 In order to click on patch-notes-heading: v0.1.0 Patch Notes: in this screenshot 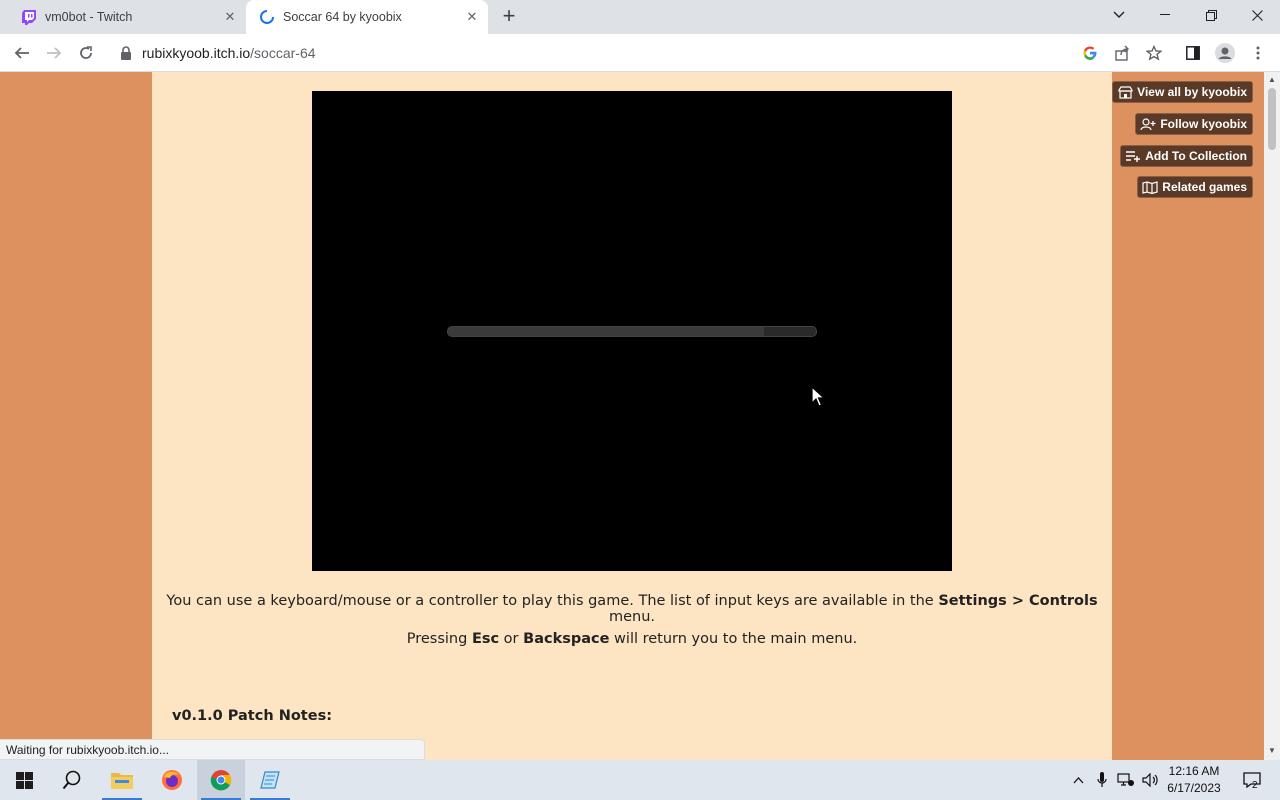, I will do `click(252, 716)`.